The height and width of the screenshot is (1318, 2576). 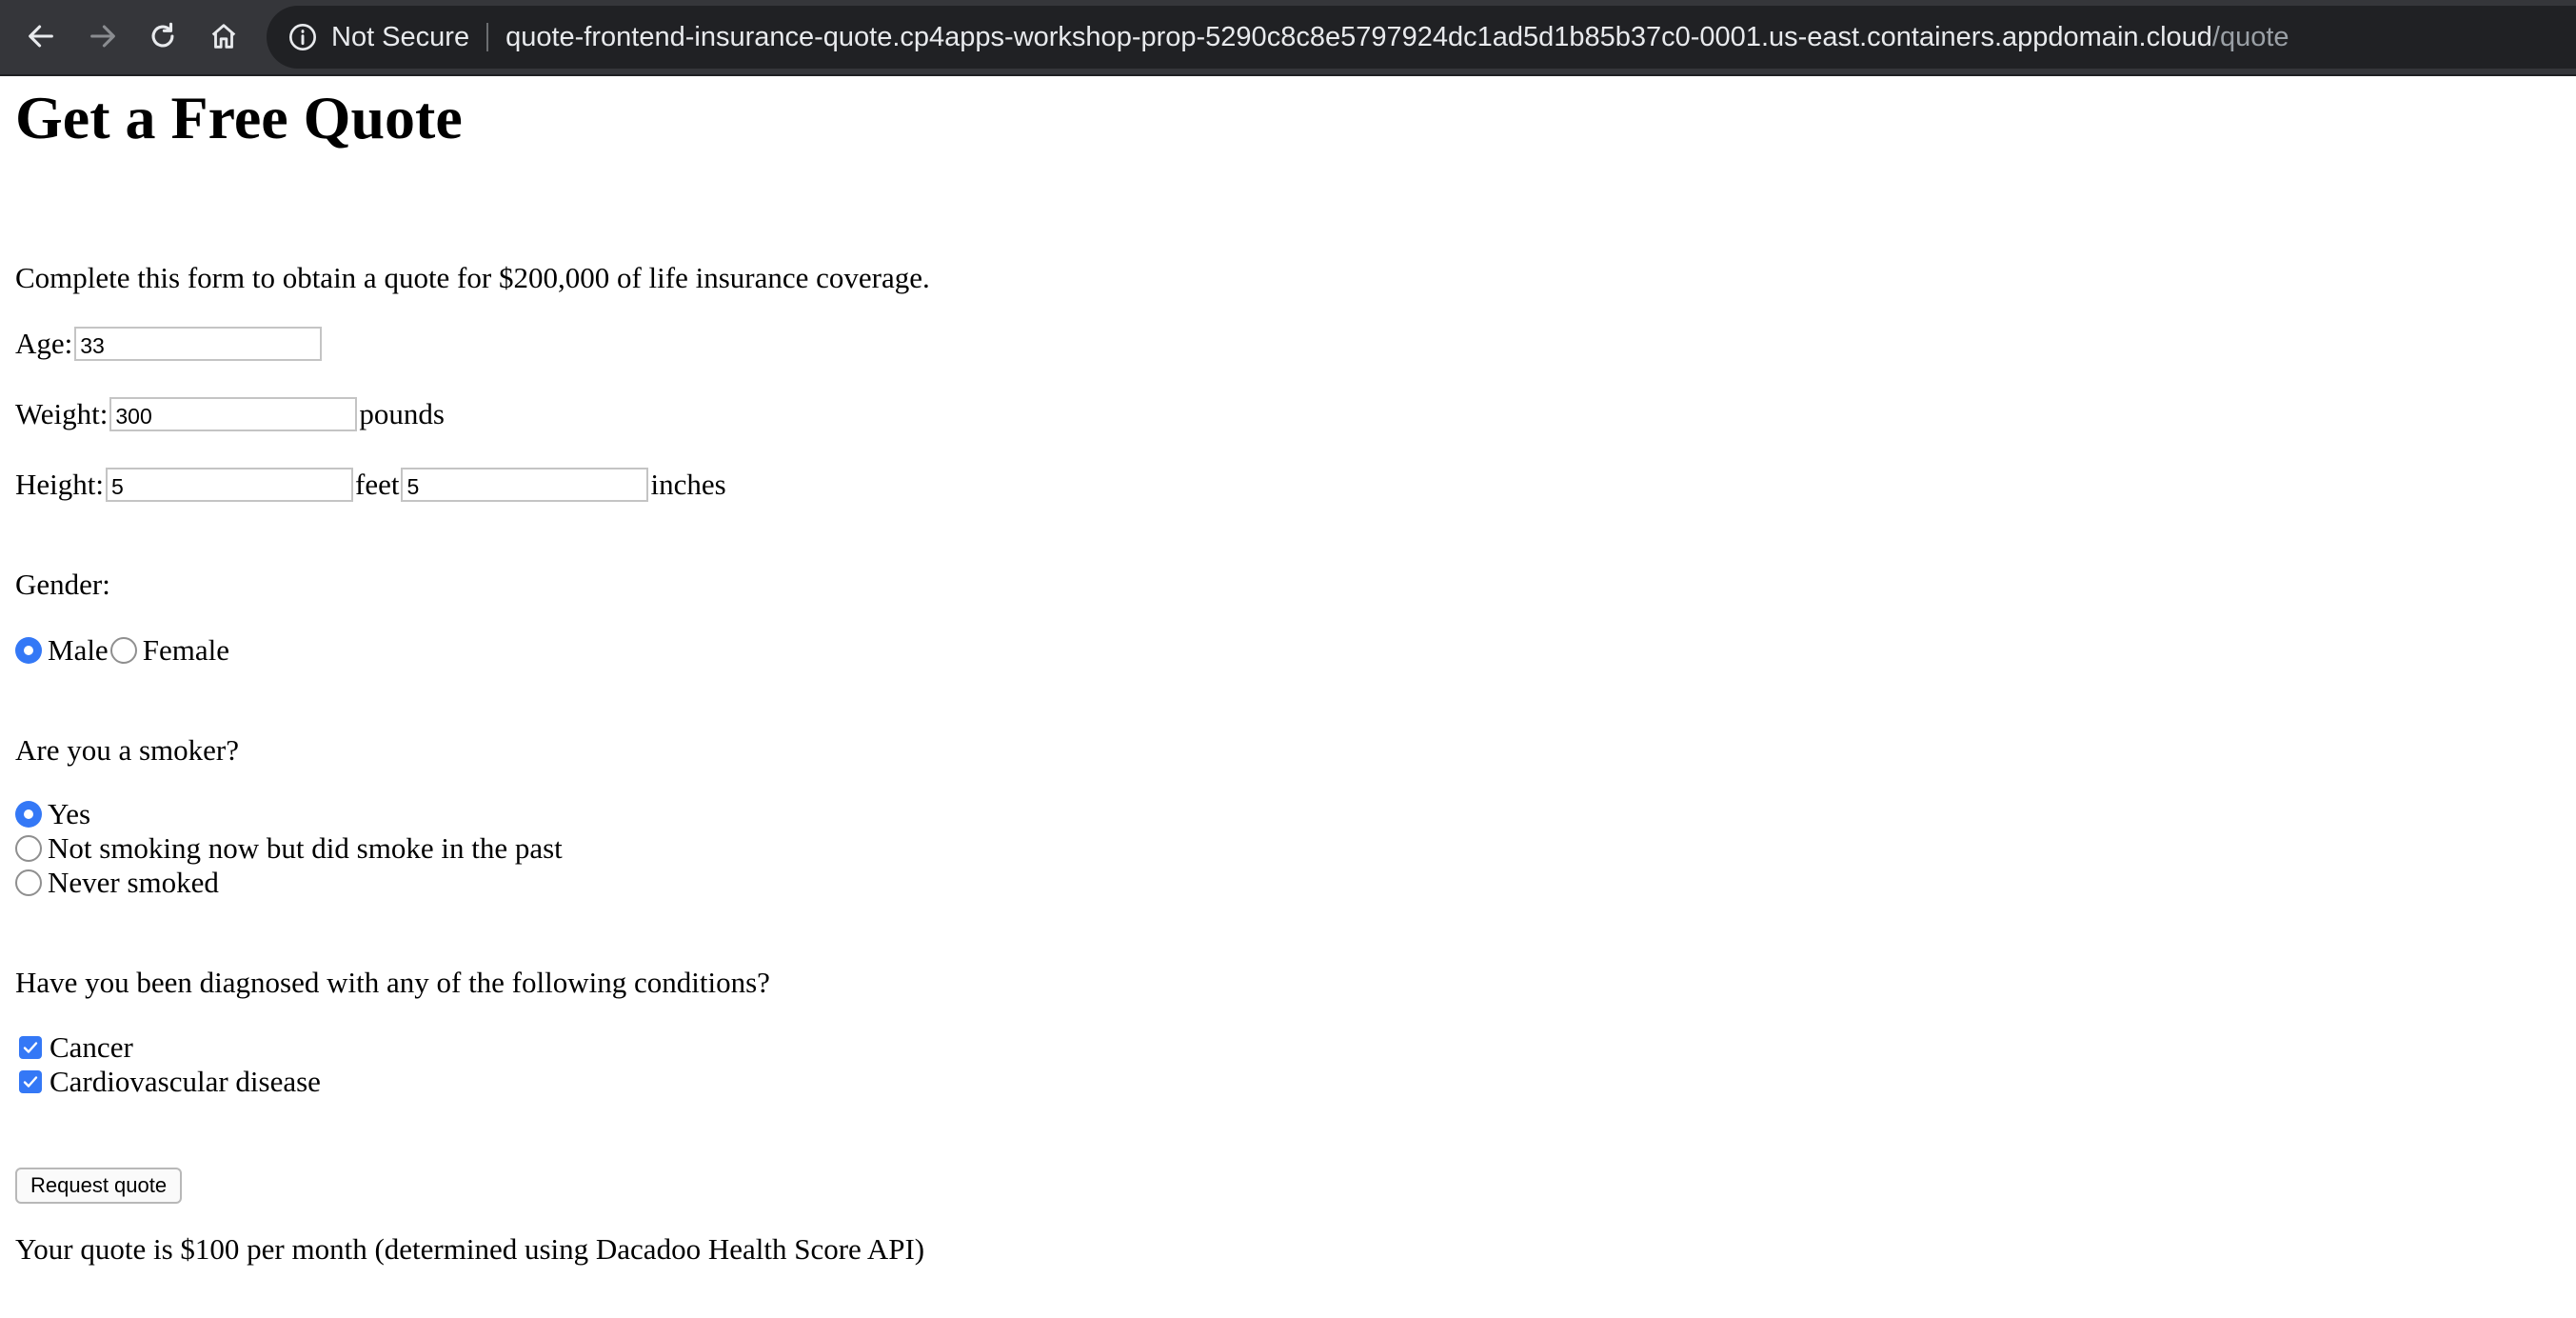 I want to click on cardiovascular-checkbox, so click(x=31, y=1081).